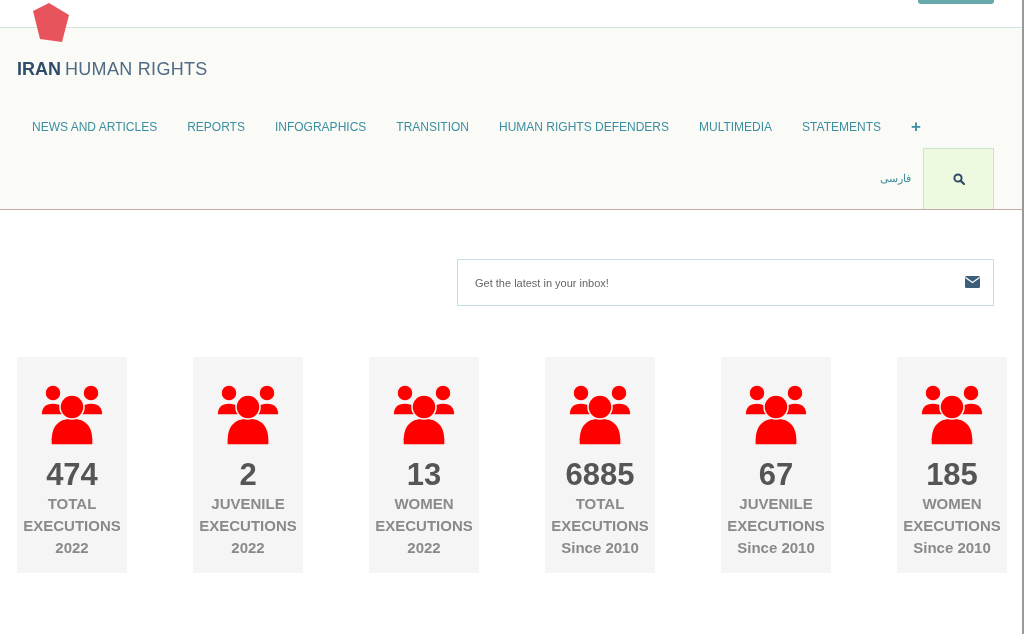 This screenshot has height=634, width=1024. Describe the element at coordinates (895, 178) in the screenshot. I see `language-link: فارسی` at that location.